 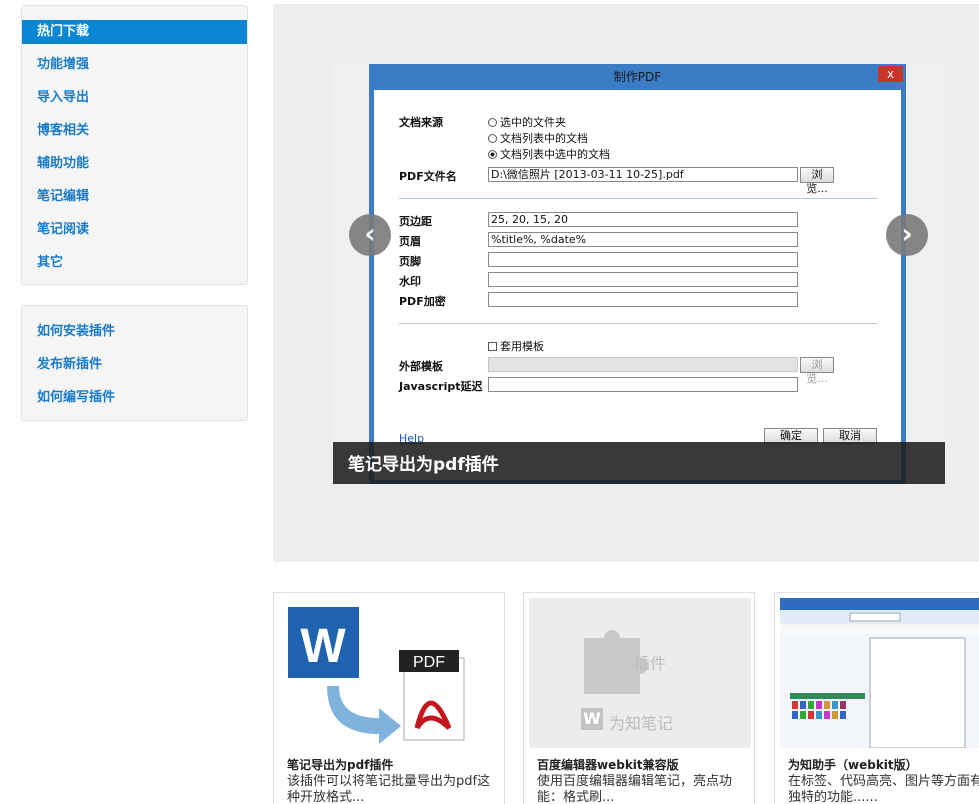 I want to click on menu-item-import-export: 导入导出, so click(x=134, y=102).